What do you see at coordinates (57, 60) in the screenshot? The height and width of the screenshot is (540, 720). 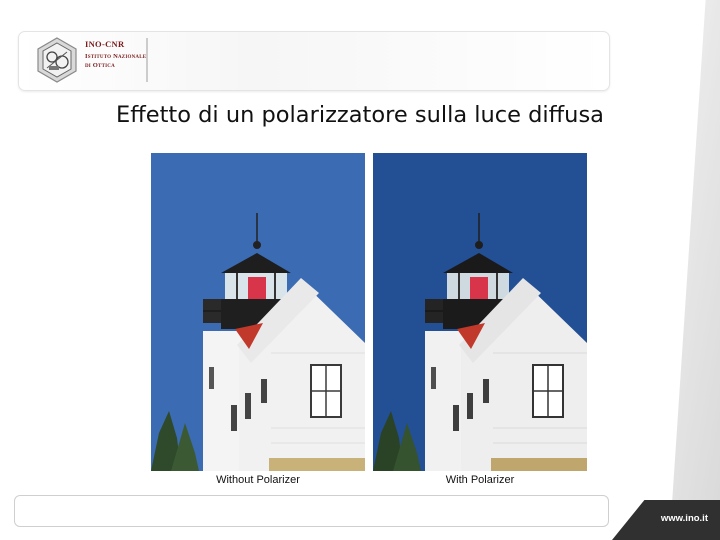 I see `ino-emblem-icon` at bounding box center [57, 60].